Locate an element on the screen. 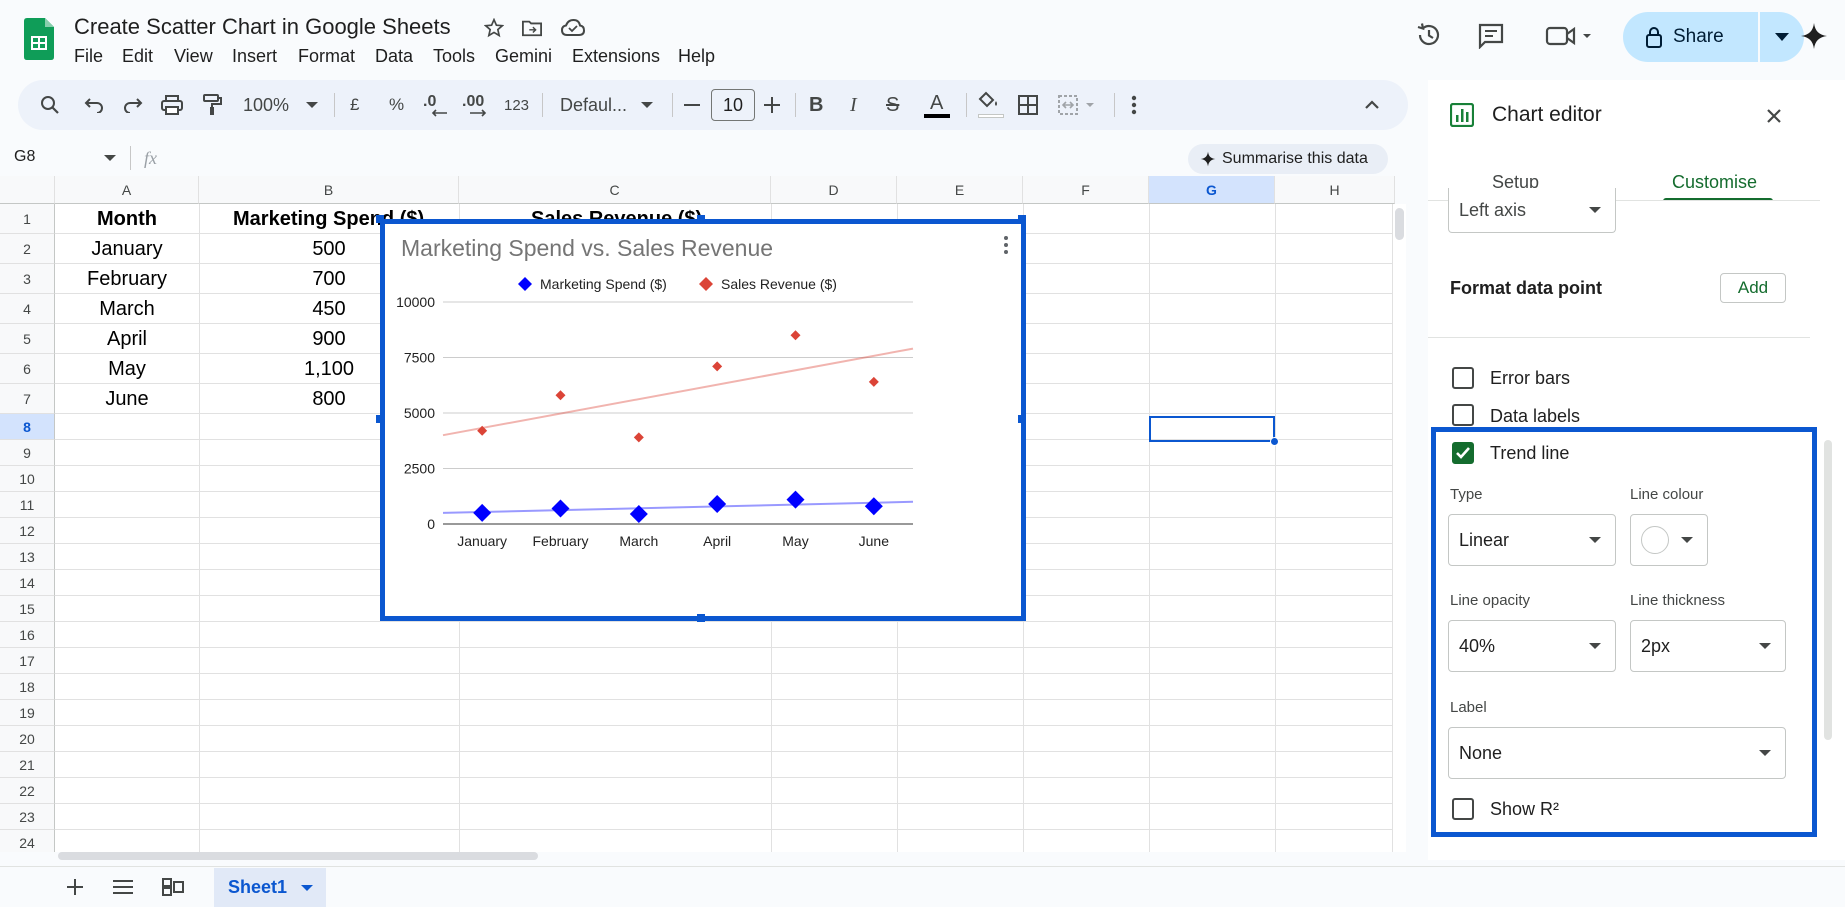 The image size is (1845, 907). row-header-21: 21 is located at coordinates (27, 765).